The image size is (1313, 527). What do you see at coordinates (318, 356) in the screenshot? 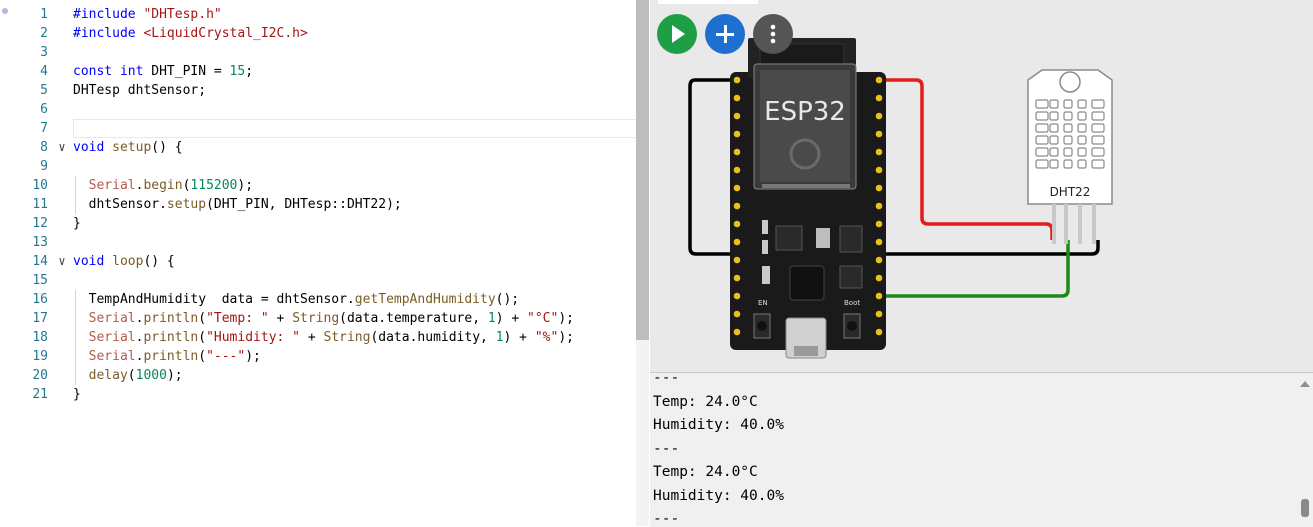
I see `code-line: 19 Serial.println("---");` at bounding box center [318, 356].